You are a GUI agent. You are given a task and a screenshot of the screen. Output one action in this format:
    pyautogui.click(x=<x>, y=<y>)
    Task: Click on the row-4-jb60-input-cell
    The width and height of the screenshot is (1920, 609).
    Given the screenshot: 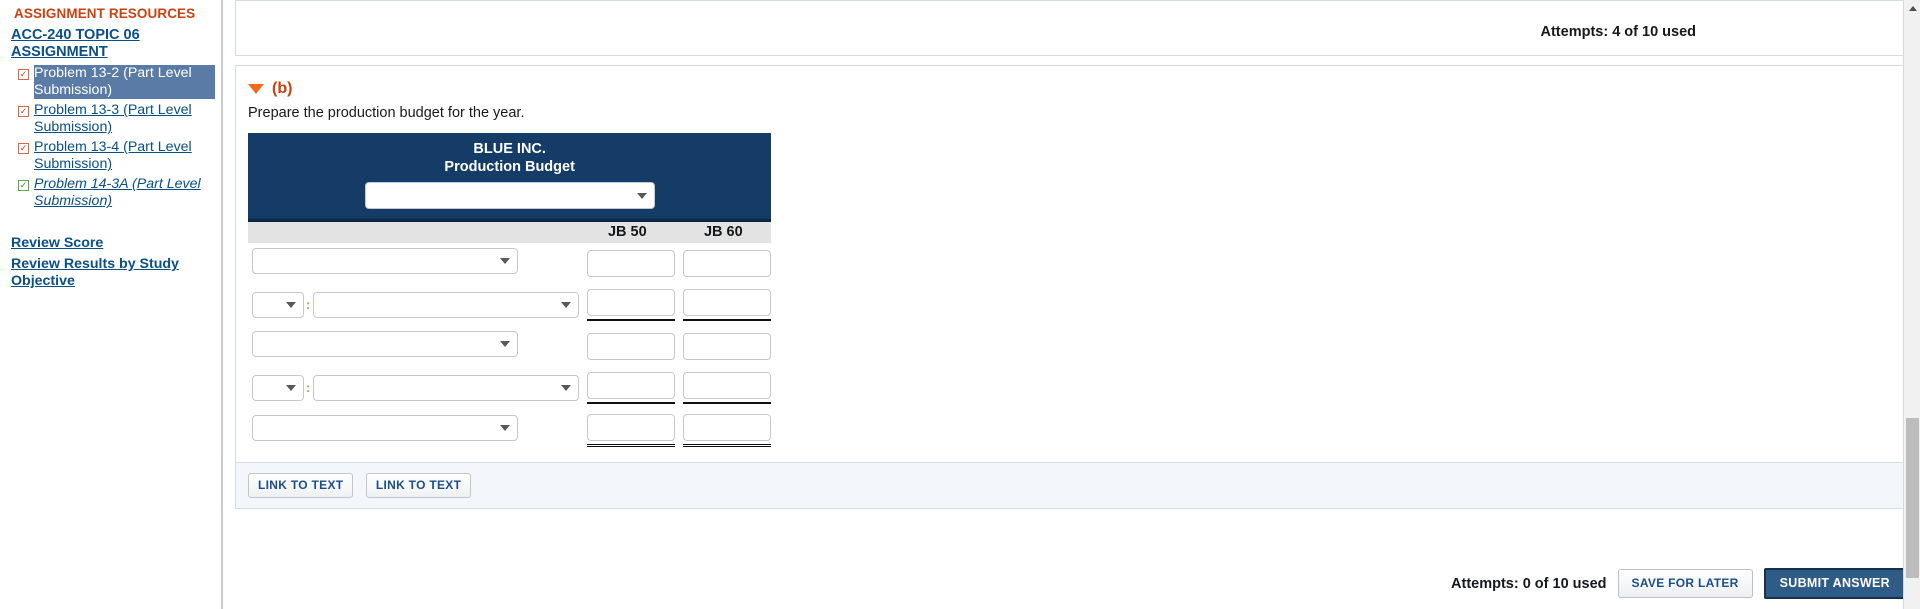 What is the action you would take?
    pyautogui.click(x=723, y=430)
    